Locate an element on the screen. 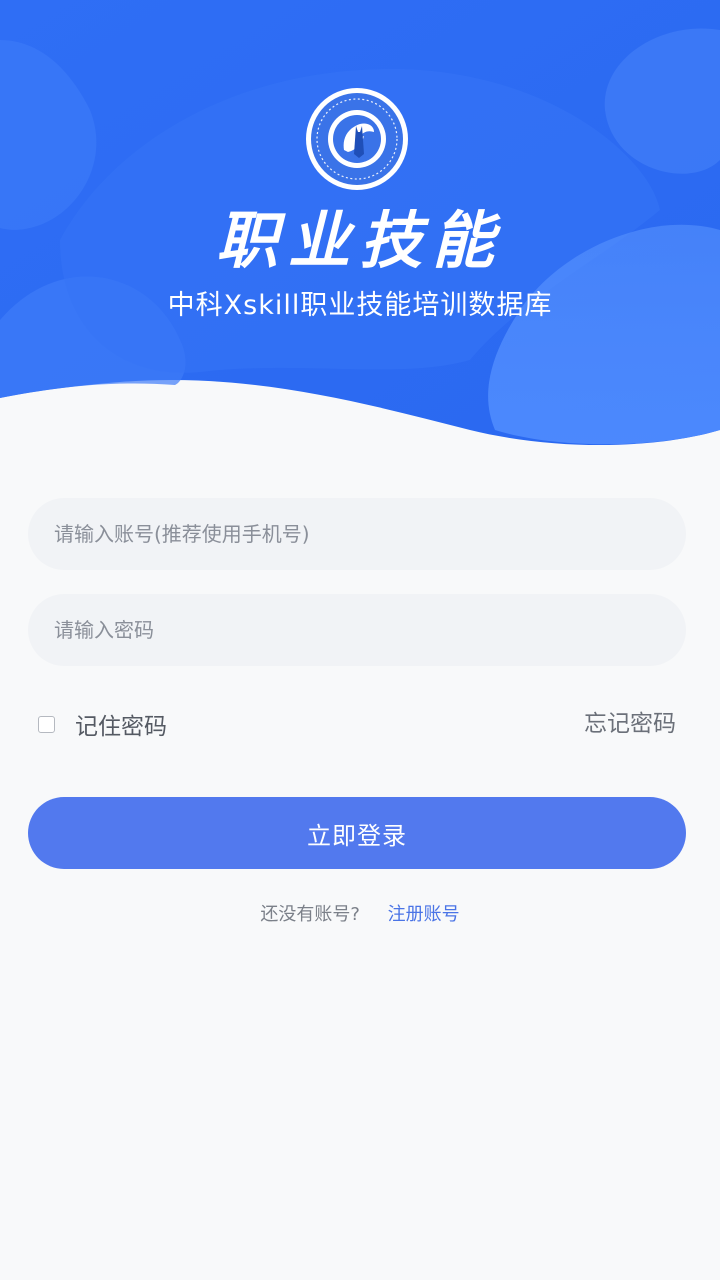 This screenshot has height=1280, width=720. forgot-password-link: 忘记密码 is located at coordinates (630, 724).